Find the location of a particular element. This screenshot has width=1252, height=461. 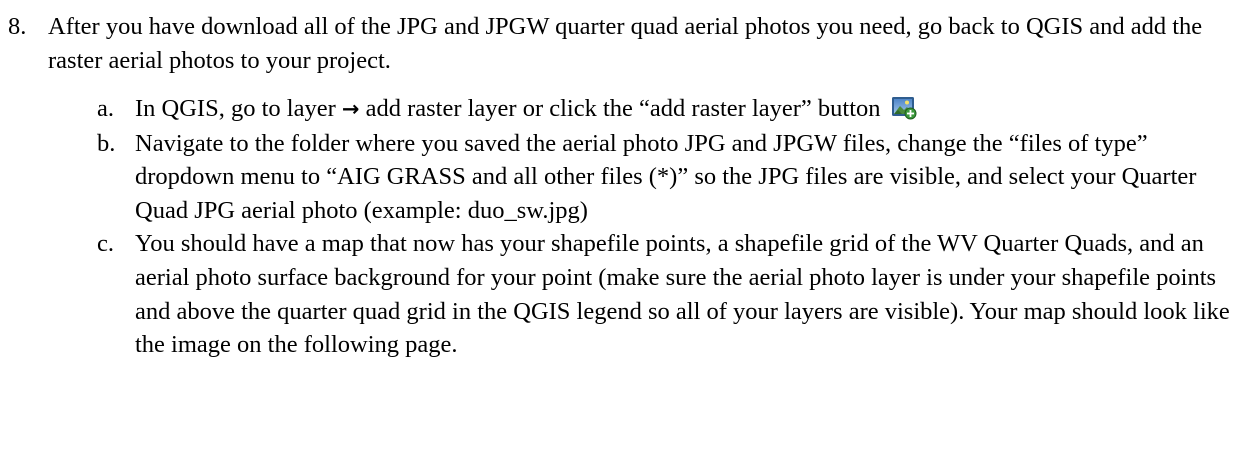

substep-label: c. is located at coordinates (105, 244).